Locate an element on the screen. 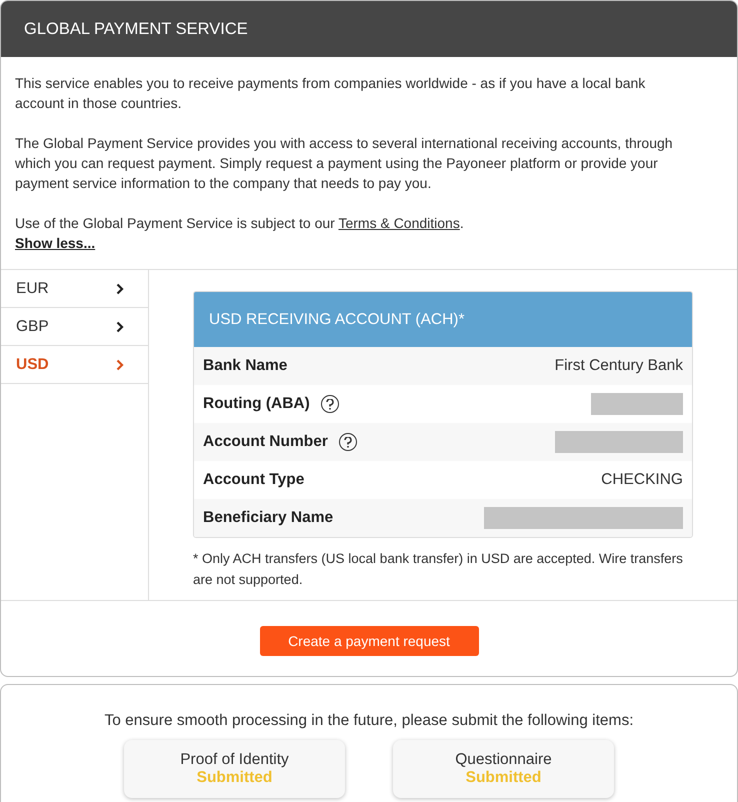  field-label: Account Type is located at coordinates (253, 480).